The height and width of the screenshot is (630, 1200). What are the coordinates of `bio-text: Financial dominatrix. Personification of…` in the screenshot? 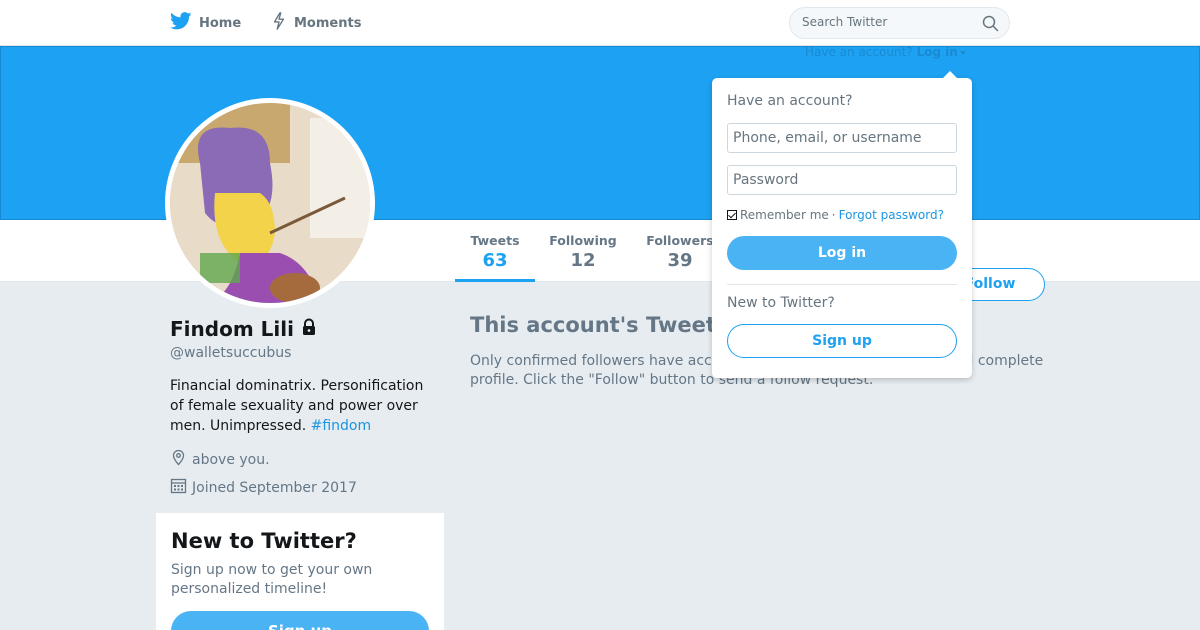 It's located at (297, 406).